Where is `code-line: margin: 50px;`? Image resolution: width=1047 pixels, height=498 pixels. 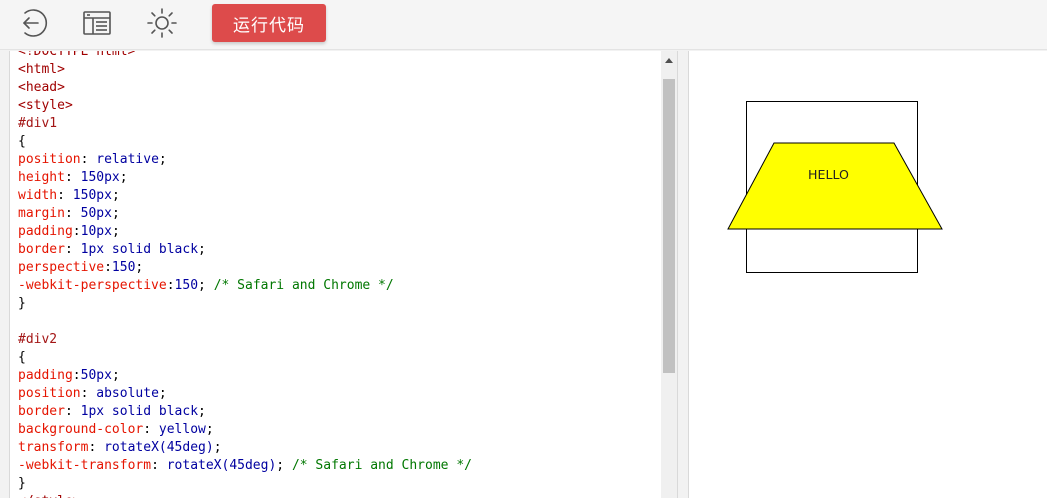
code-line: margin: 50px; is located at coordinates (245, 214).